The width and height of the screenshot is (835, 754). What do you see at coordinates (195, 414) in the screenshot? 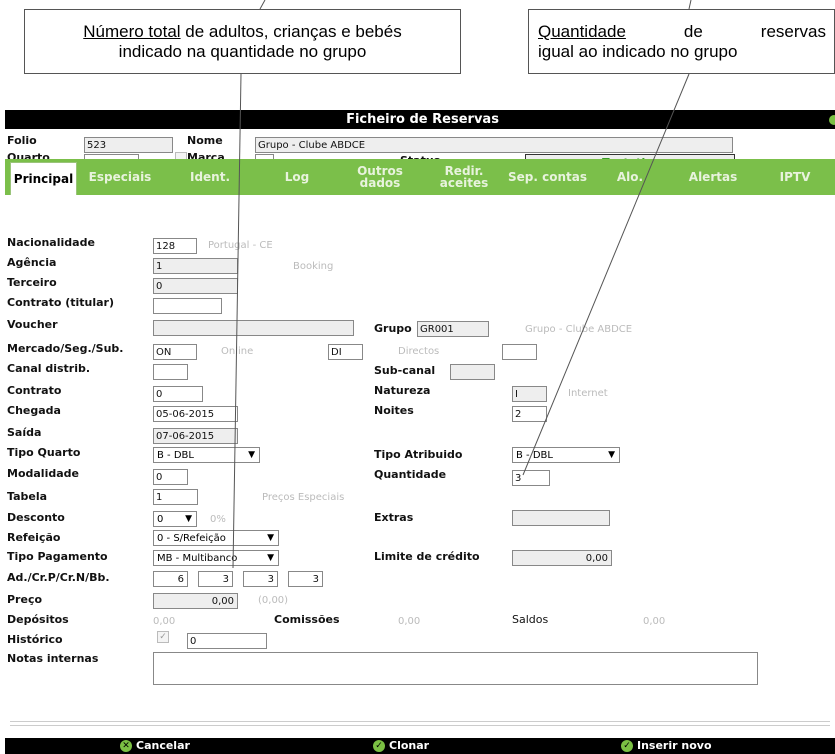
I see `chegada-field: 05-06-2015` at bounding box center [195, 414].